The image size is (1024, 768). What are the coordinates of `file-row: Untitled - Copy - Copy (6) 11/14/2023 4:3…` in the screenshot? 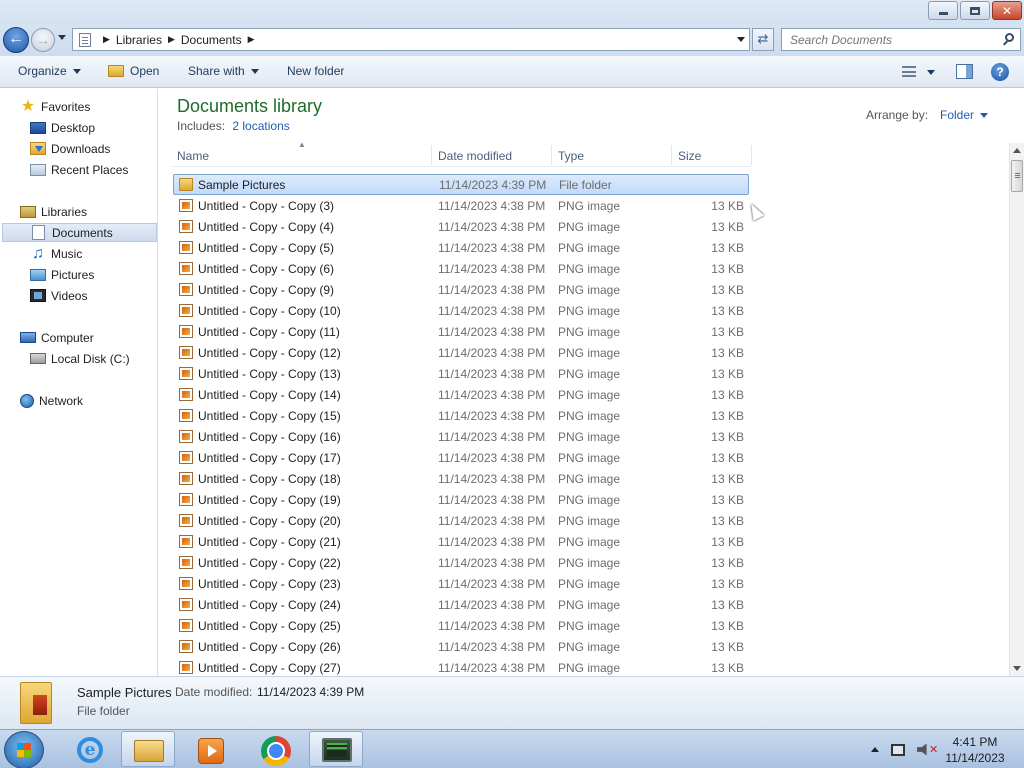 It's located at (461, 268).